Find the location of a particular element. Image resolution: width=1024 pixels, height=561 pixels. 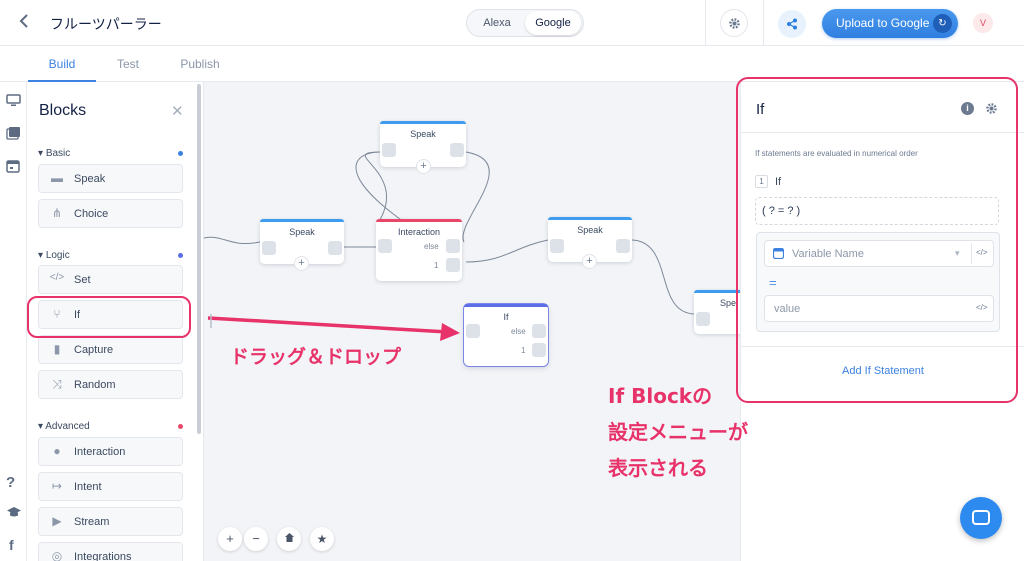

block-label: Stream is located at coordinates (92, 522).